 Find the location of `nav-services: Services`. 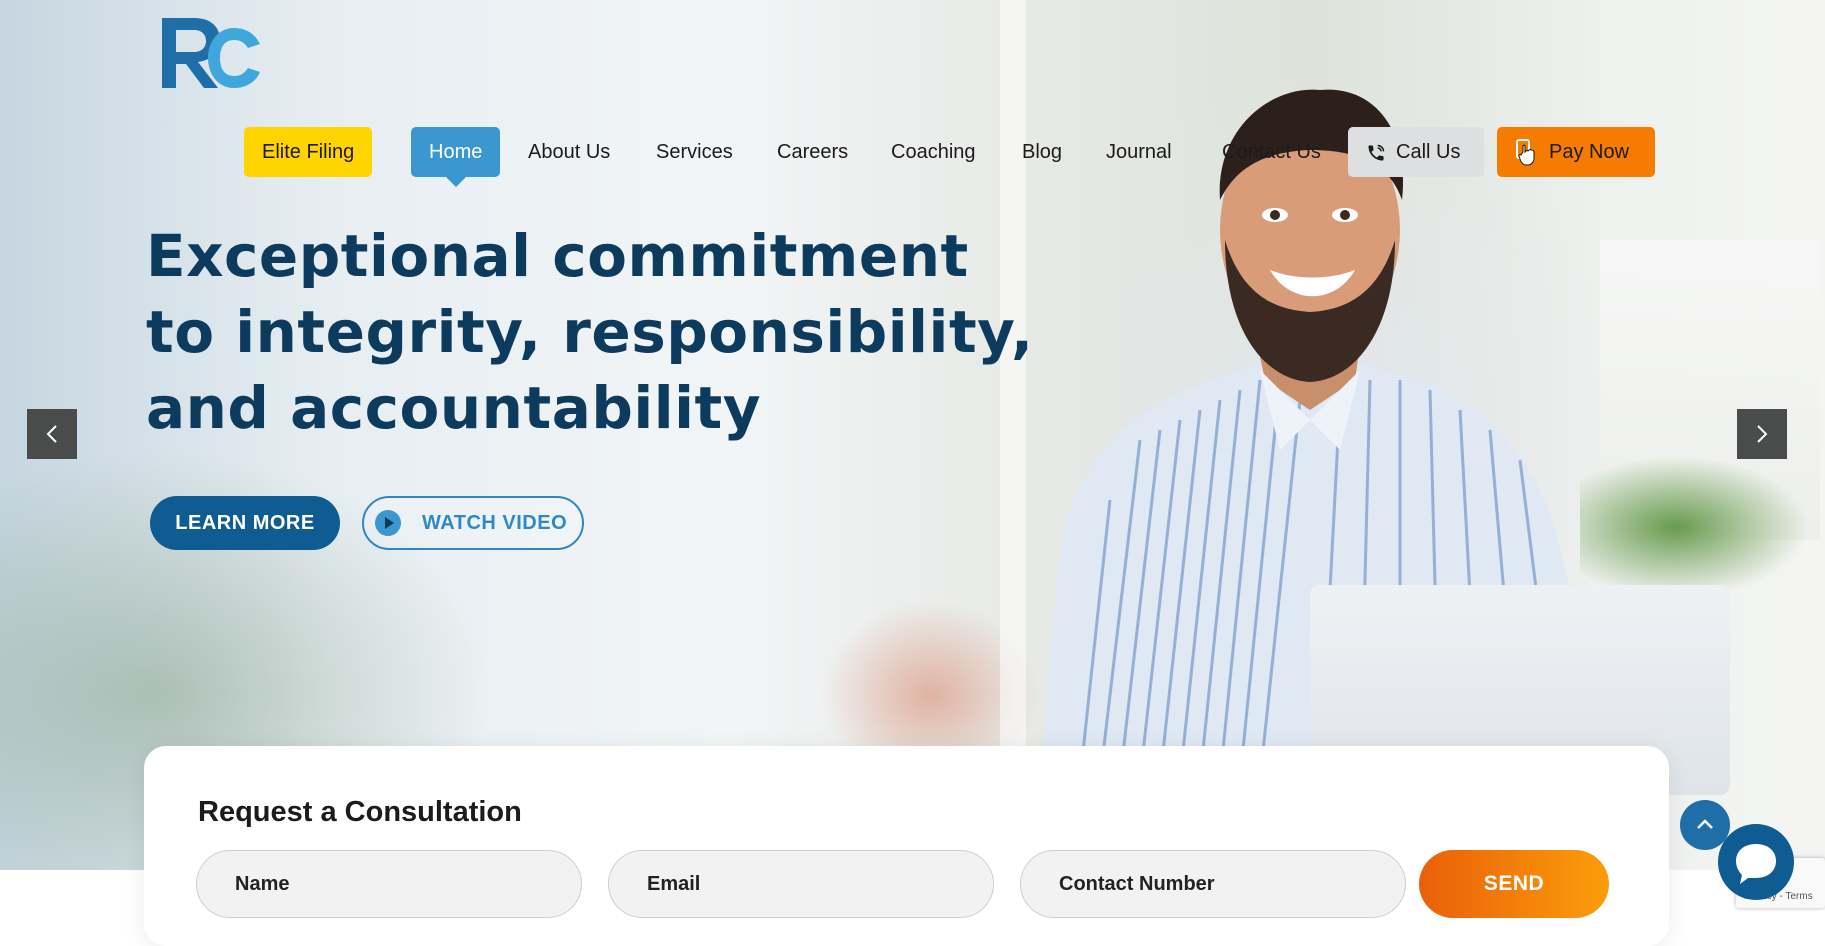

nav-services: Services is located at coordinates (694, 152).